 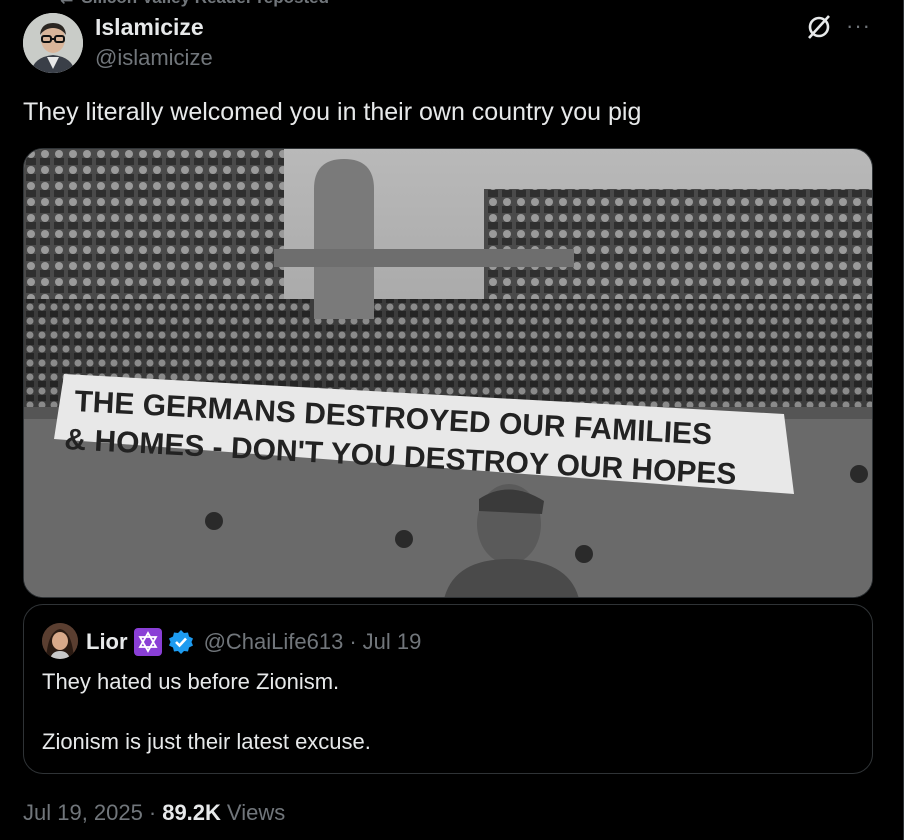 I want to click on views-count: 89.2K, so click(x=191, y=812).